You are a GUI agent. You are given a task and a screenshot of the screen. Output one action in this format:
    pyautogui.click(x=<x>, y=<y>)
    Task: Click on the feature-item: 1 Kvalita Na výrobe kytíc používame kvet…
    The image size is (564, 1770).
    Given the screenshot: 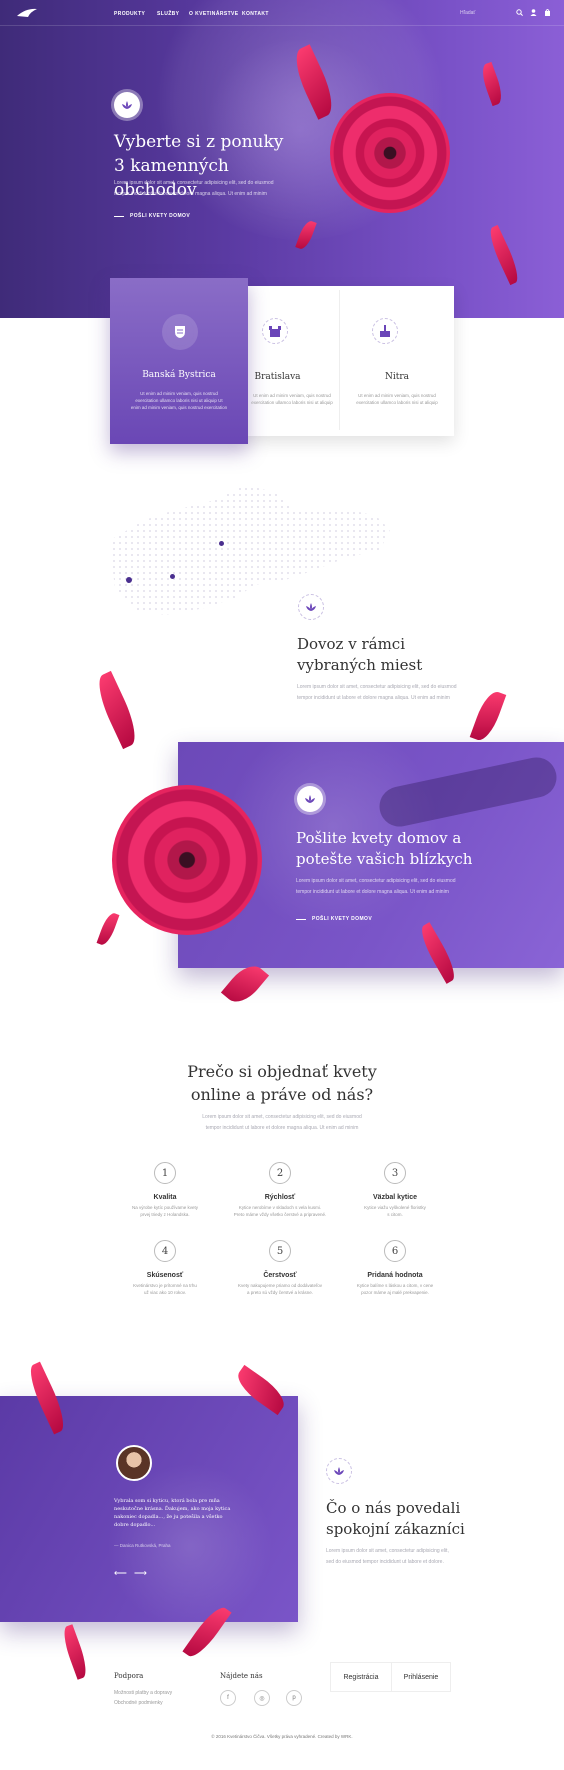 What is the action you would take?
    pyautogui.click(x=165, y=1190)
    